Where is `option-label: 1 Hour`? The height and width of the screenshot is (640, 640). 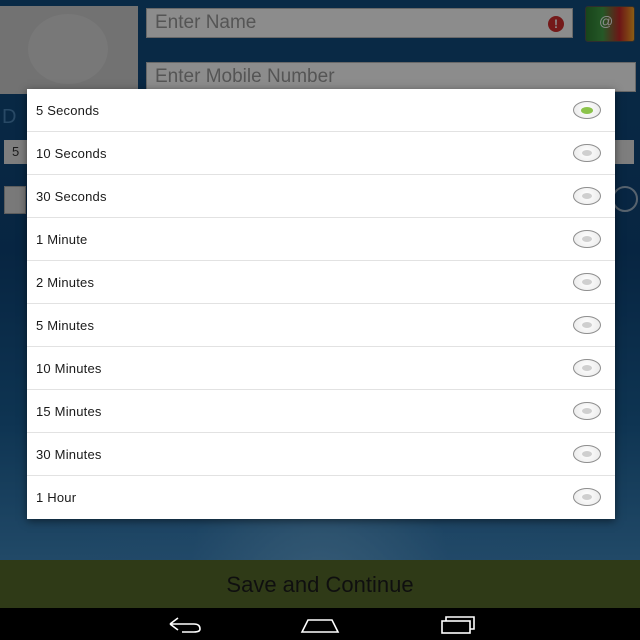
option-label: 1 Hour is located at coordinates (56, 497).